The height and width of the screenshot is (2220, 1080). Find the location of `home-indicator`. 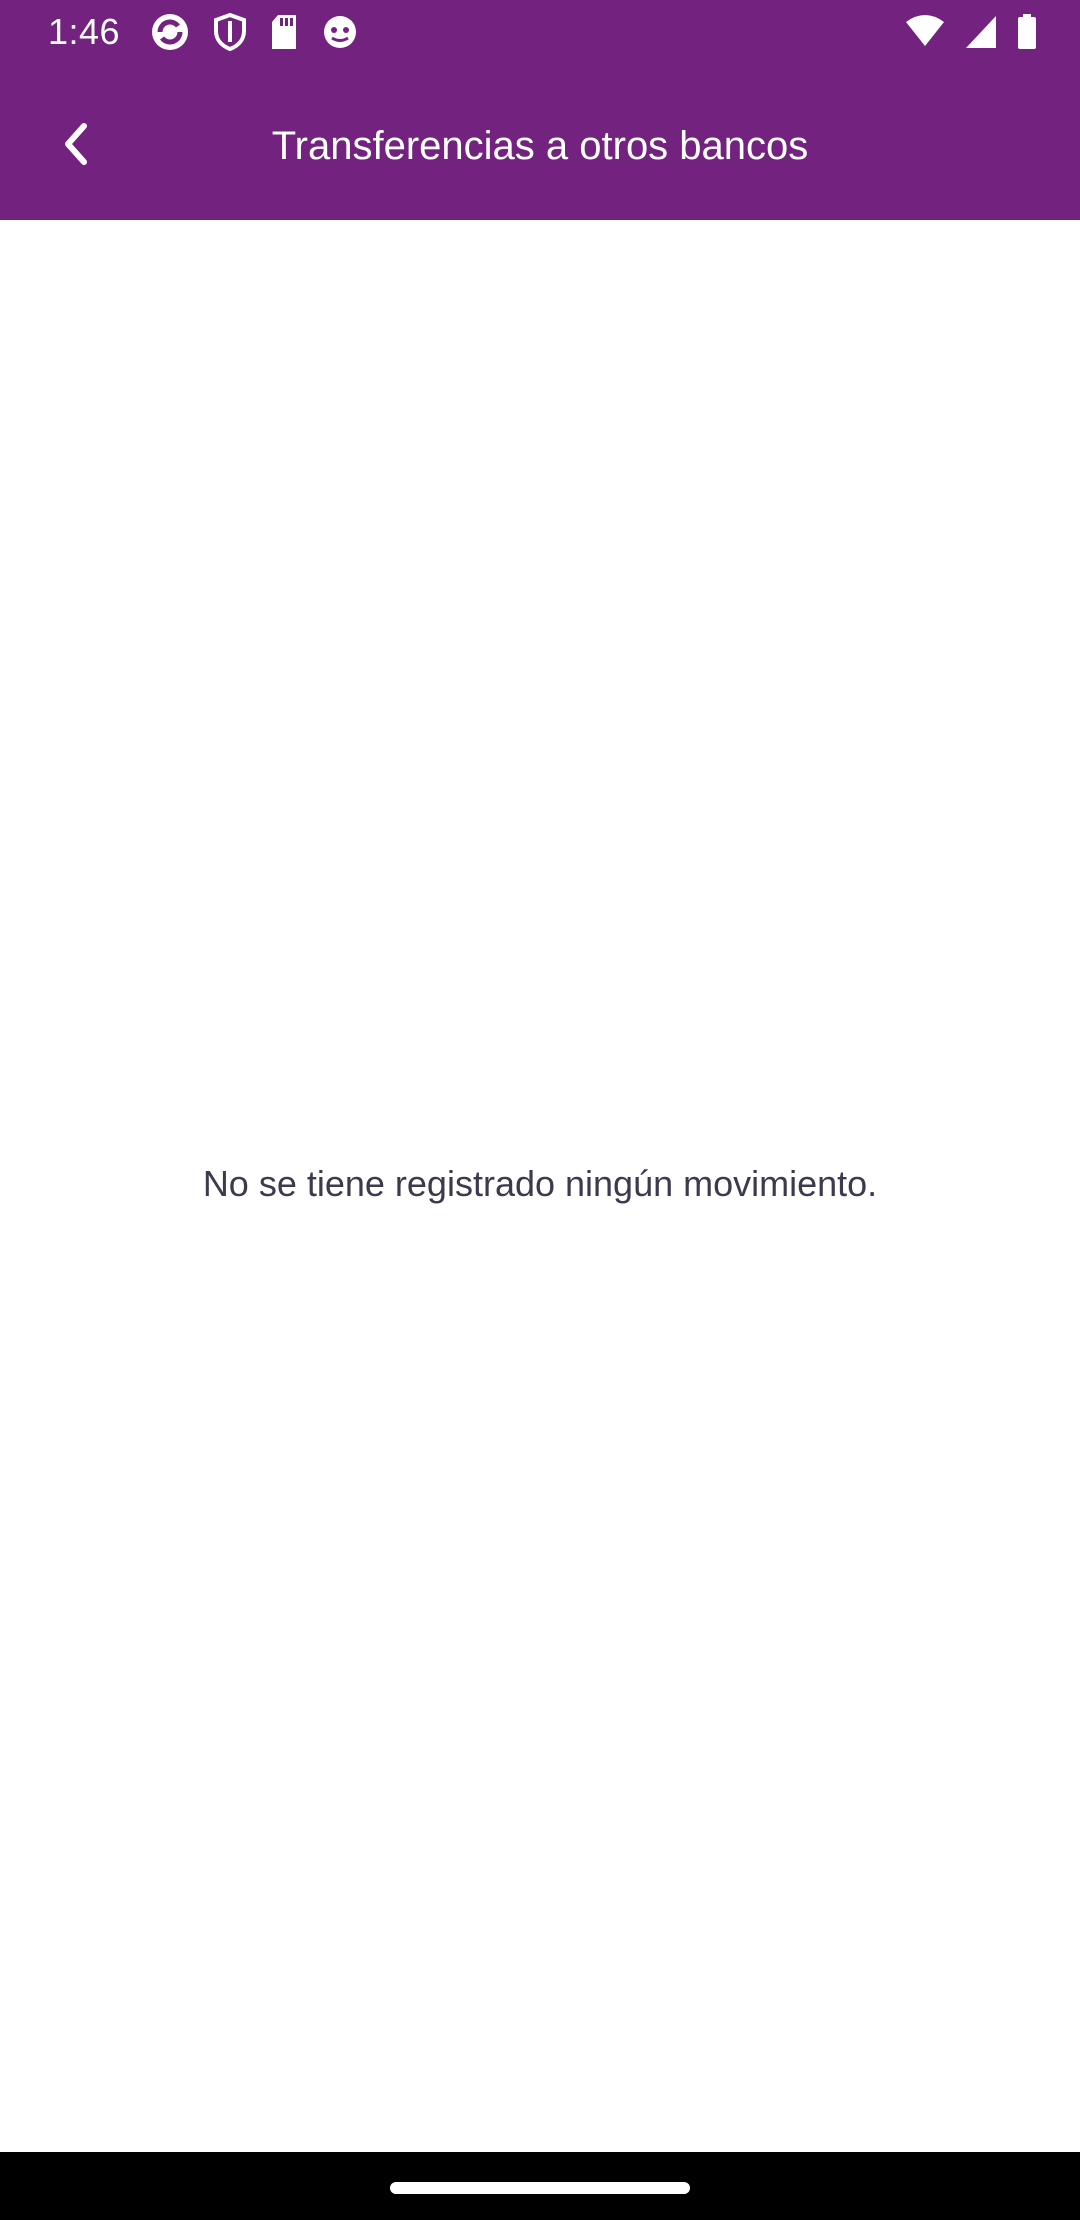

home-indicator is located at coordinates (540, 2188).